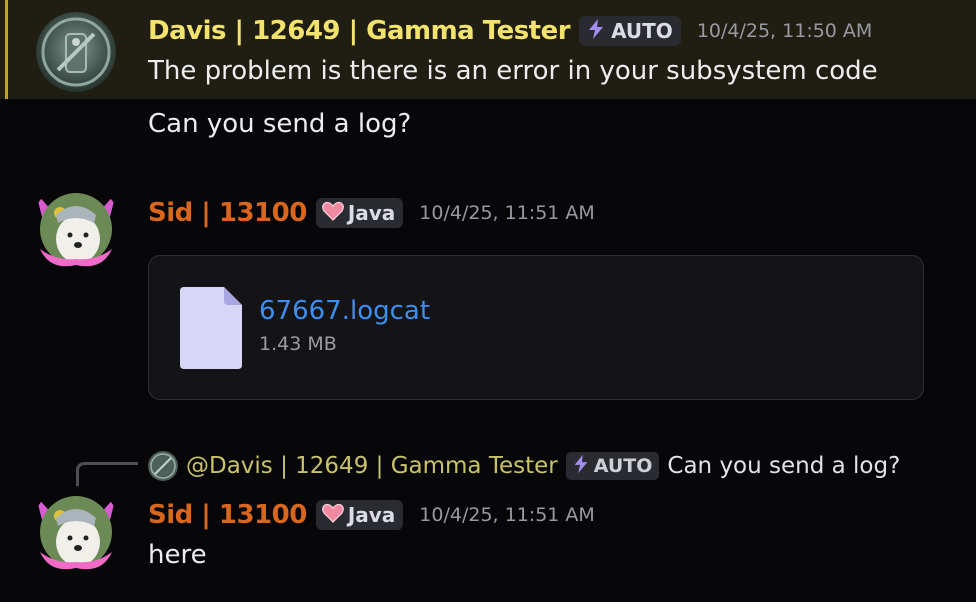 The height and width of the screenshot is (602, 976). What do you see at coordinates (76, 52) in the screenshot?
I see `avatar-davis` at bounding box center [76, 52].